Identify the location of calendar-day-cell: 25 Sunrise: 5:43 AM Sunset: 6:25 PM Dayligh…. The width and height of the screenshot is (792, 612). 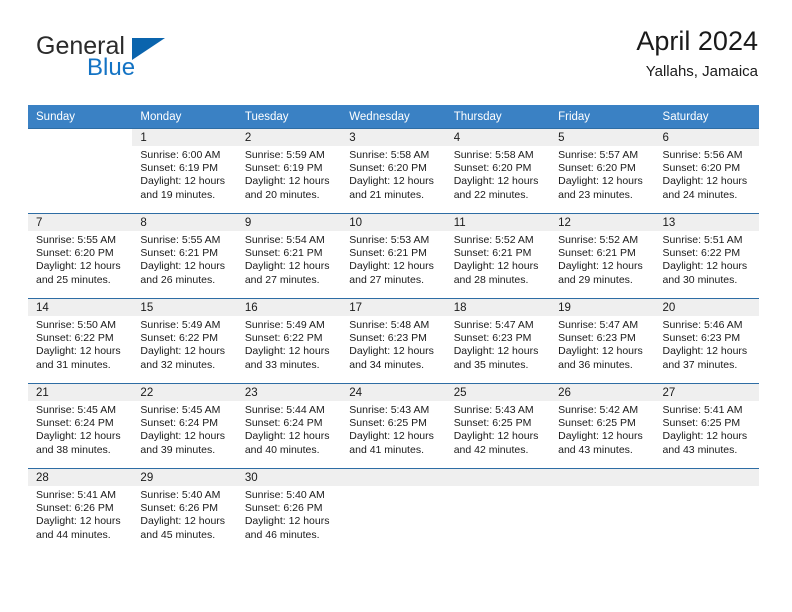
(498, 426).